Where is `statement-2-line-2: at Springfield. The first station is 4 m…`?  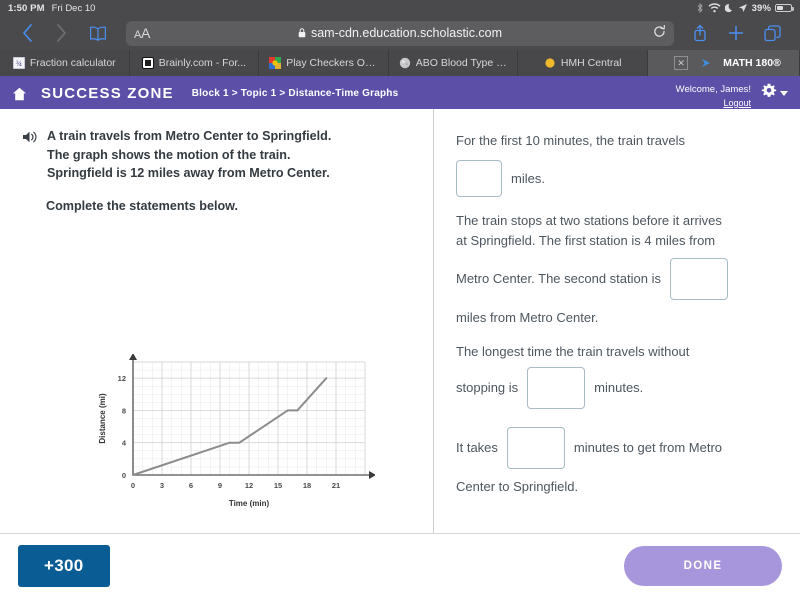 statement-2-line-2: at Springfield. The first station is 4 m… is located at coordinates (586, 241).